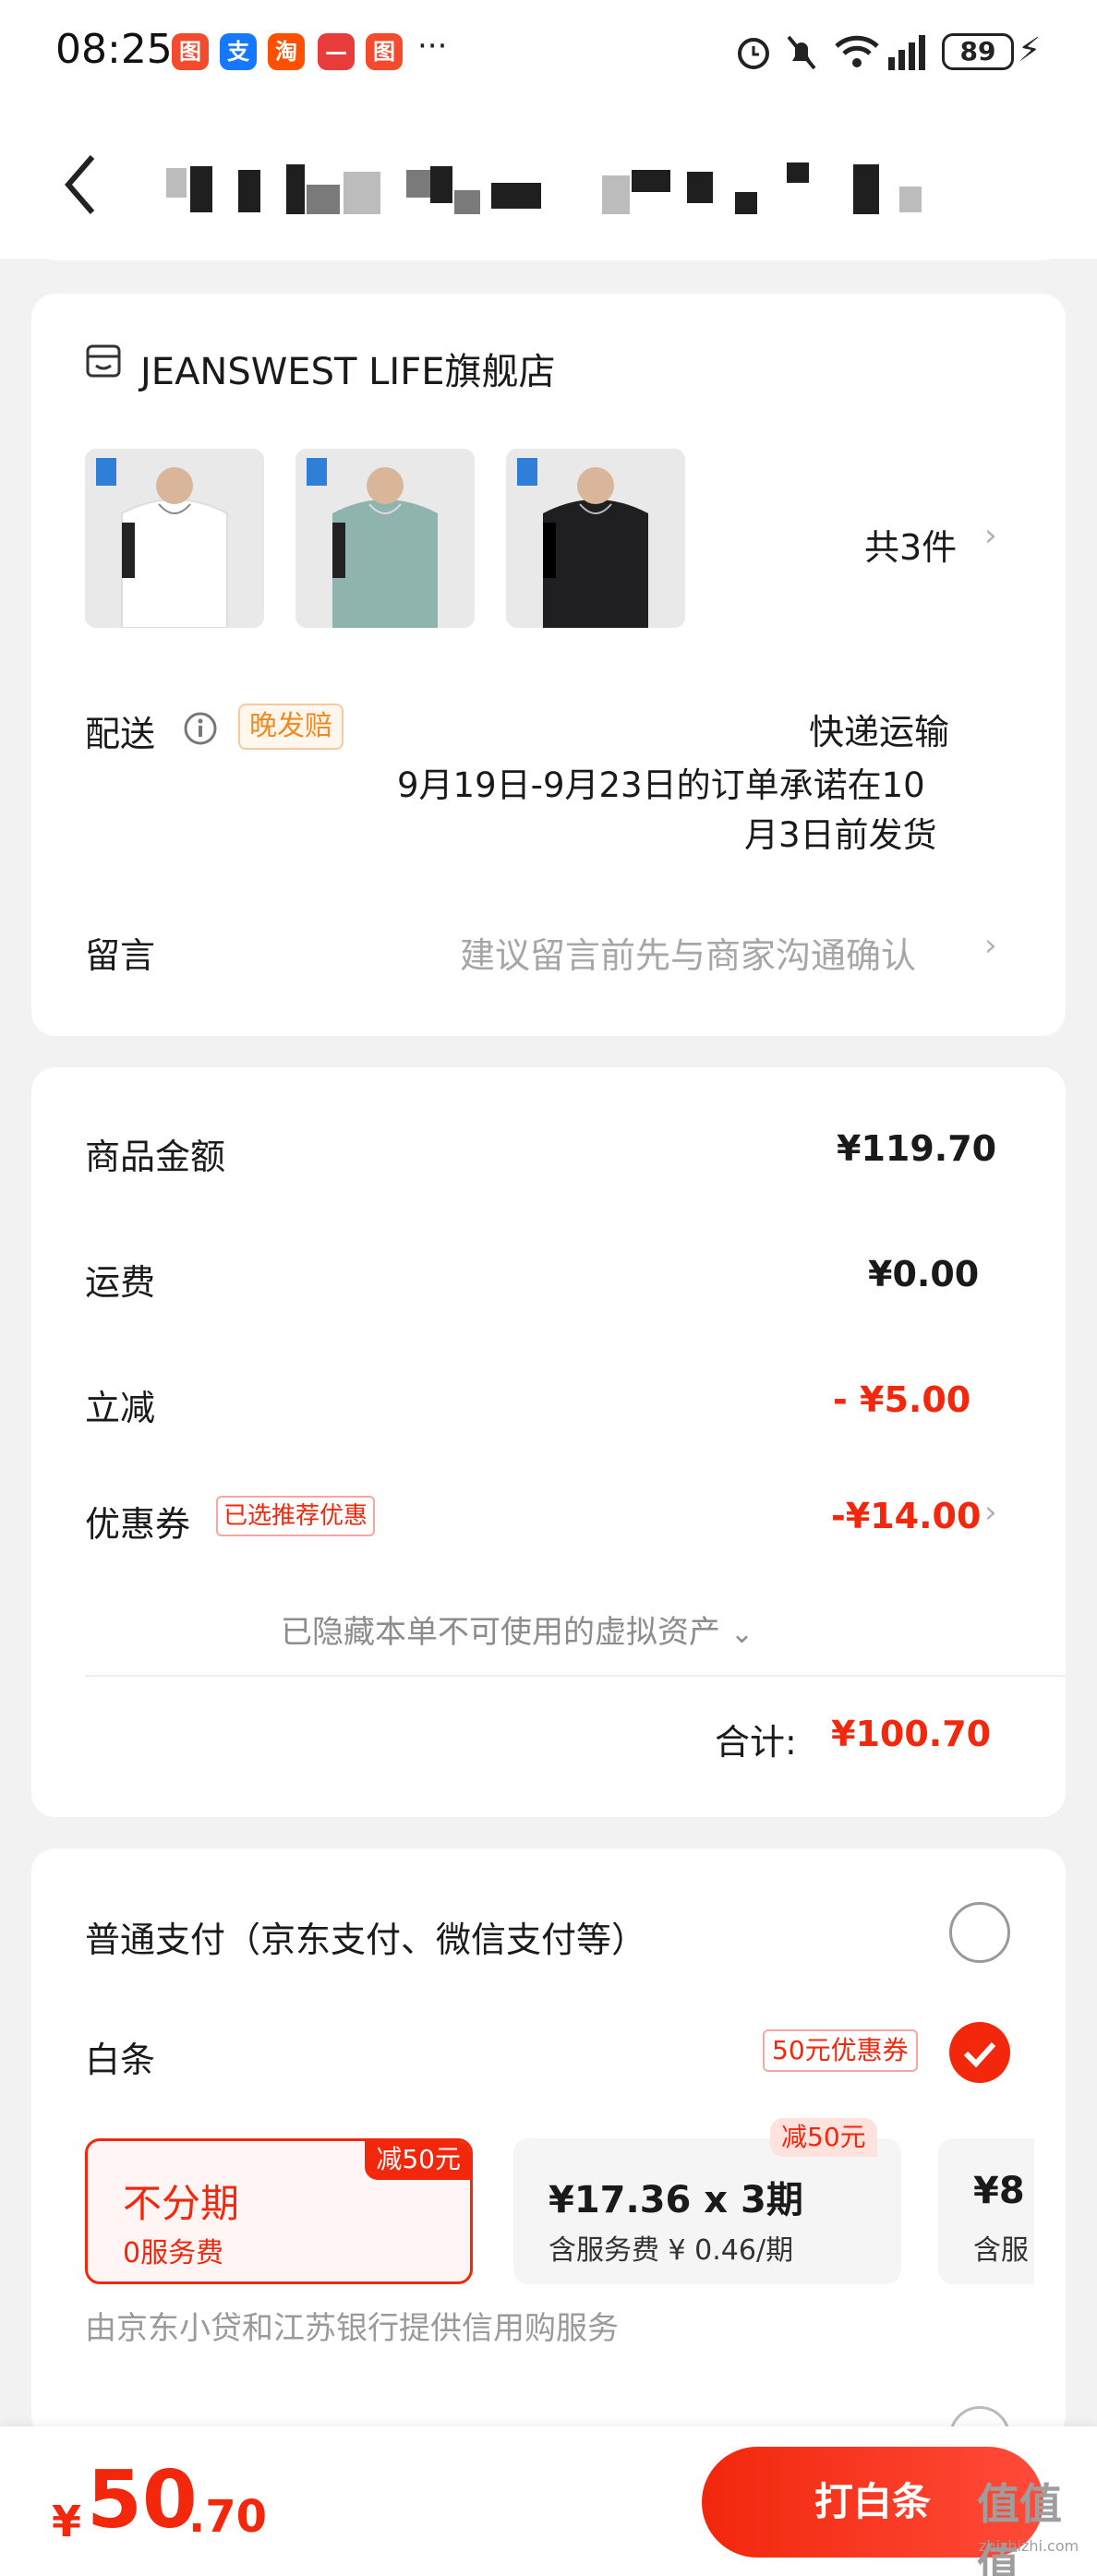 The height and width of the screenshot is (2576, 1097). Describe the element at coordinates (1019, 2527) in the screenshot. I see `watermark-logo: 值值值` at that location.